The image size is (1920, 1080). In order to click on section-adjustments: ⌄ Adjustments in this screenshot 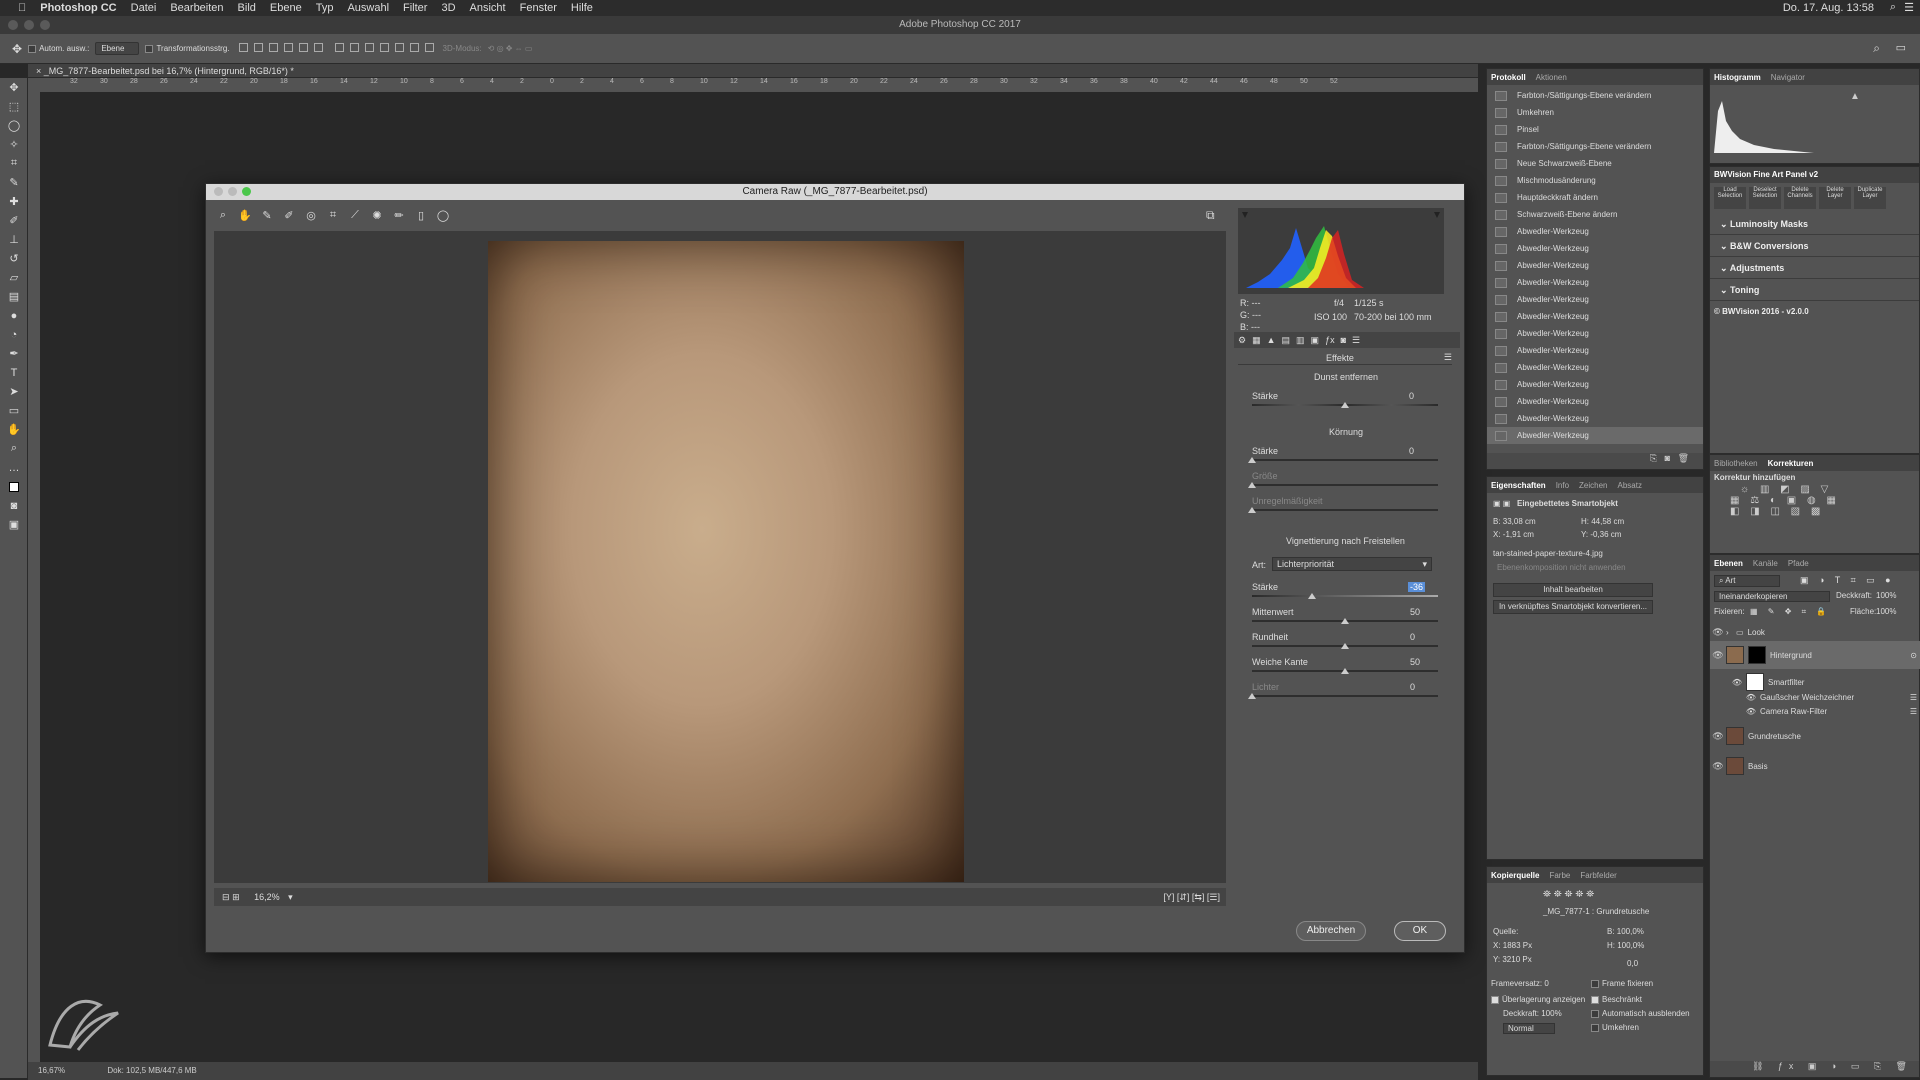, I will do `click(1814, 268)`.